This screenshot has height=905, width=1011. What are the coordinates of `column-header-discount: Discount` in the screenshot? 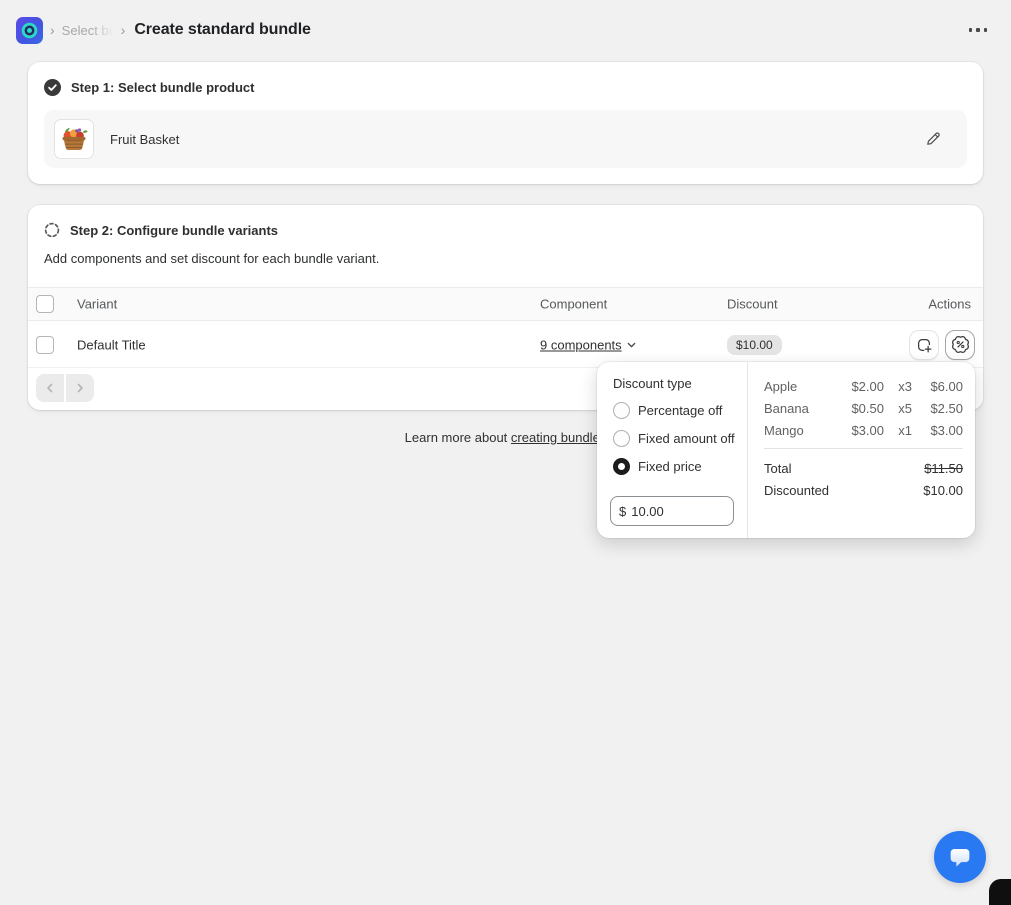 It's located at (752, 304).